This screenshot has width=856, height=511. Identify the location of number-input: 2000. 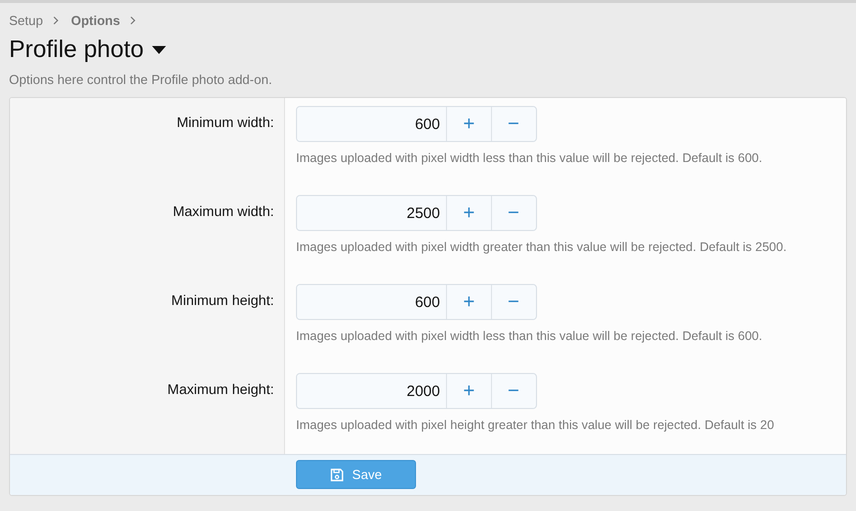
(372, 391).